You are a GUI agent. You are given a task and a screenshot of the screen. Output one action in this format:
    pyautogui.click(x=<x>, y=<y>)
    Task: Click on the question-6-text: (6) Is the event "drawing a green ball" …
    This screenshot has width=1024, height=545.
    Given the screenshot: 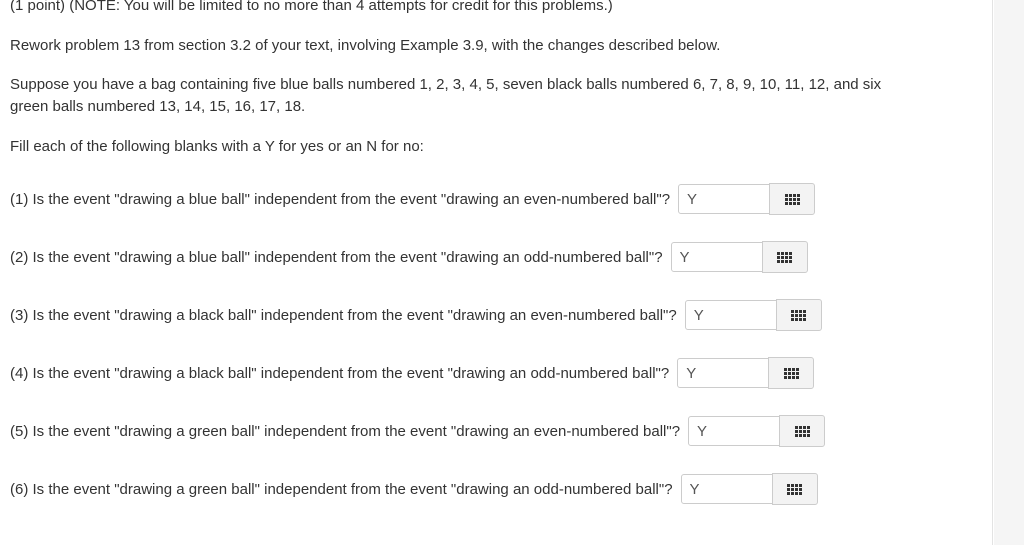 What is the action you would take?
    pyautogui.click(x=341, y=489)
    